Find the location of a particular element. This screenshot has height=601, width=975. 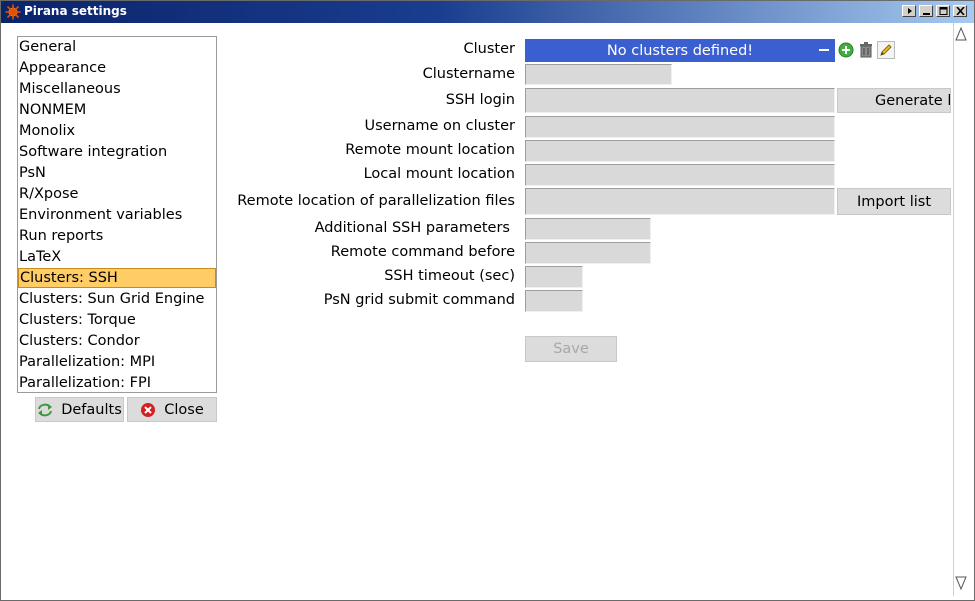

minimize-icon is located at coordinates (926, 14).